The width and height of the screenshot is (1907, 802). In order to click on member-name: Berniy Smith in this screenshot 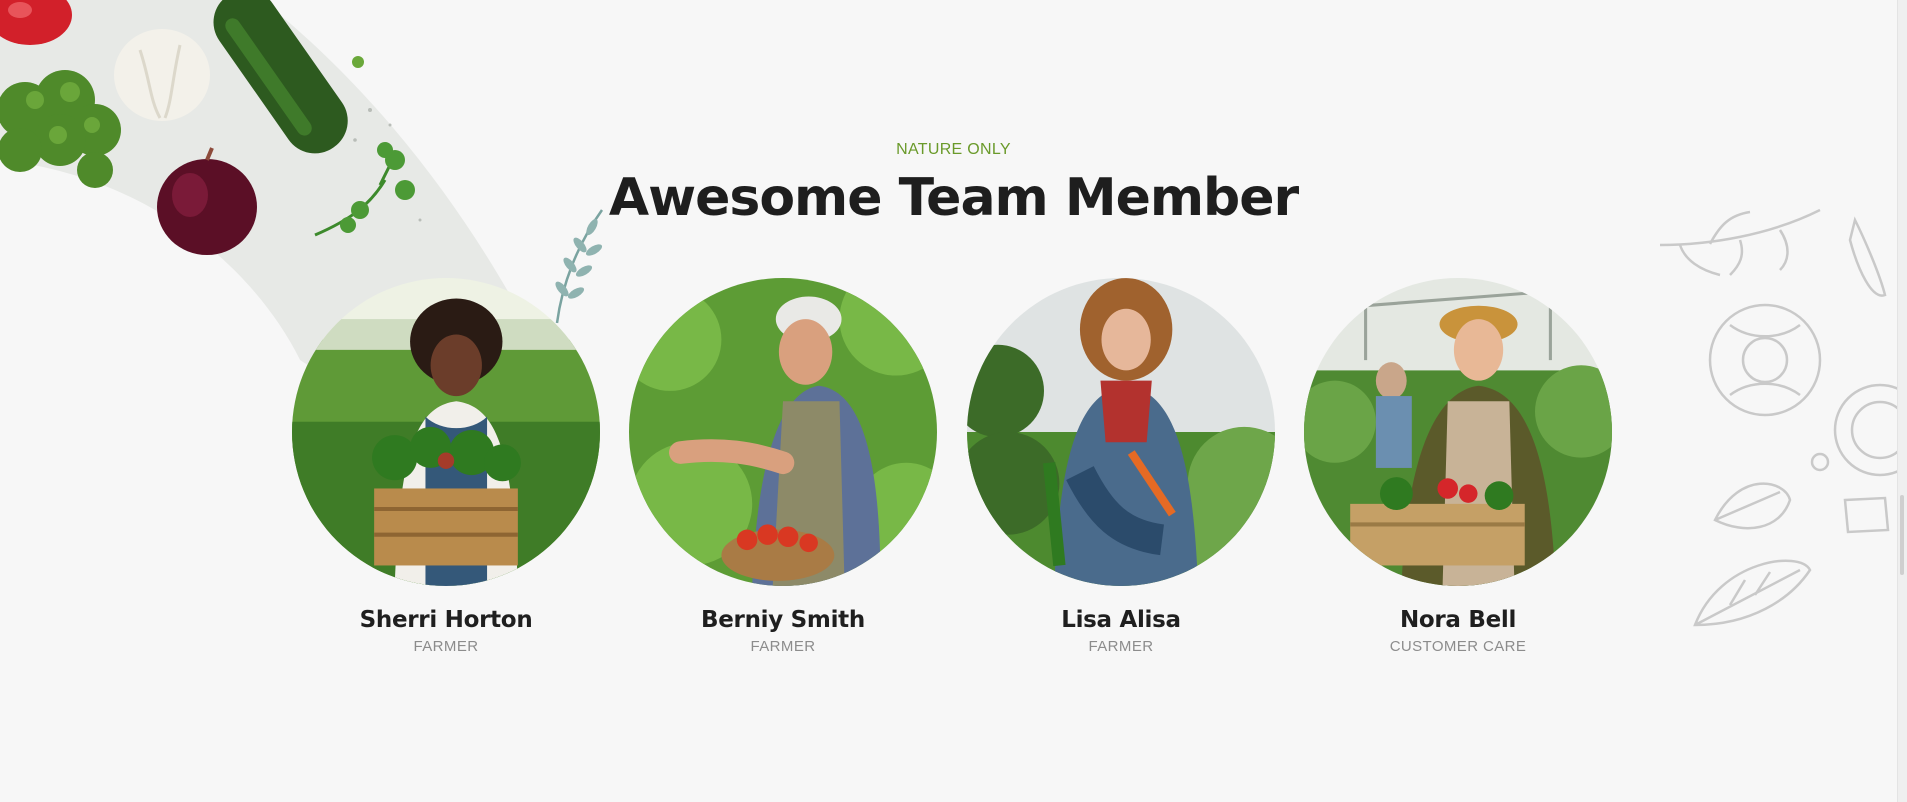, I will do `click(783, 620)`.